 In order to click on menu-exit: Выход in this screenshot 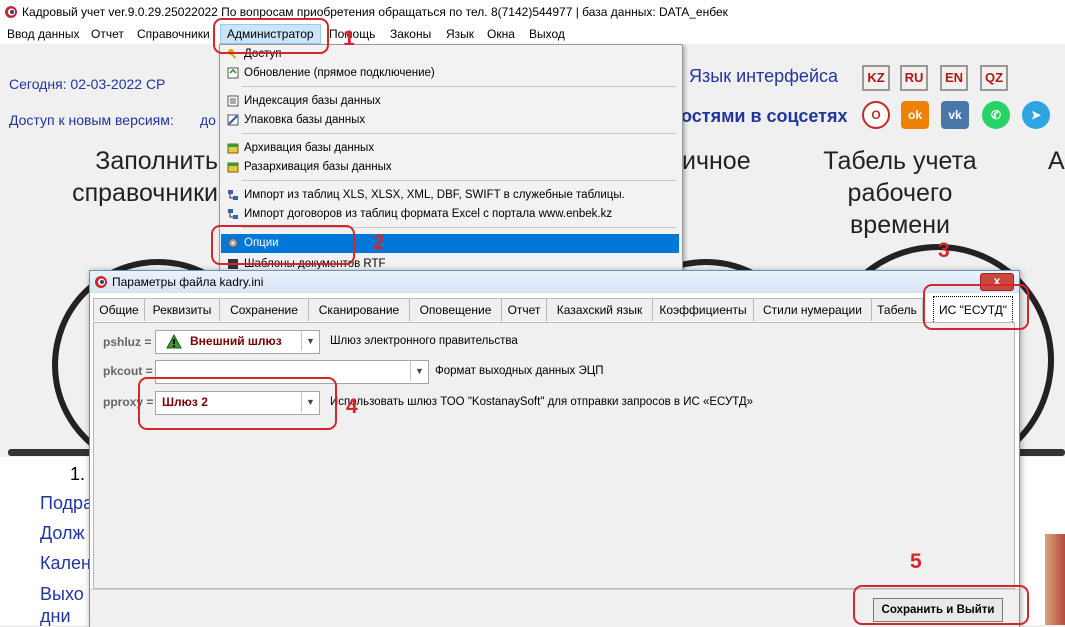, I will do `click(547, 34)`.